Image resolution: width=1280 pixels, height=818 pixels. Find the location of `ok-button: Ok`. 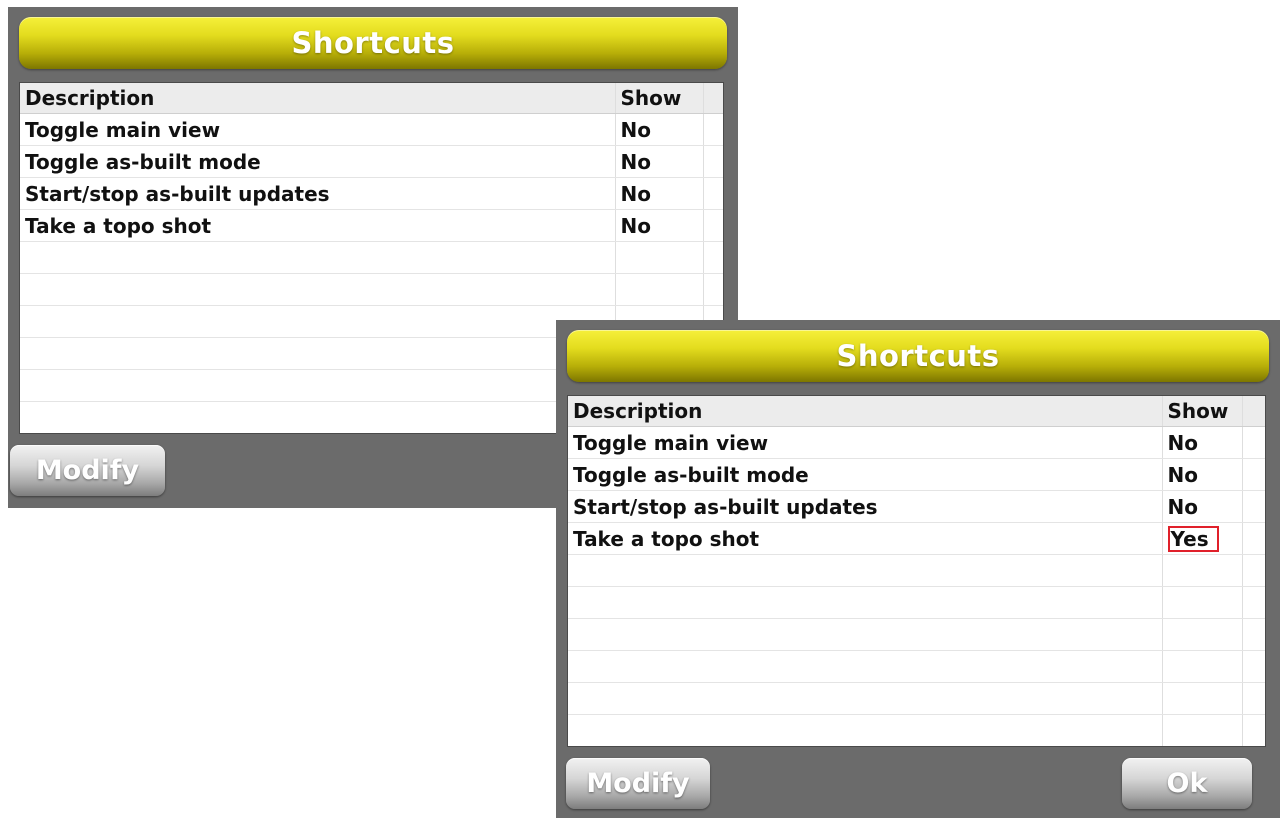

ok-button: Ok is located at coordinates (1187, 783).